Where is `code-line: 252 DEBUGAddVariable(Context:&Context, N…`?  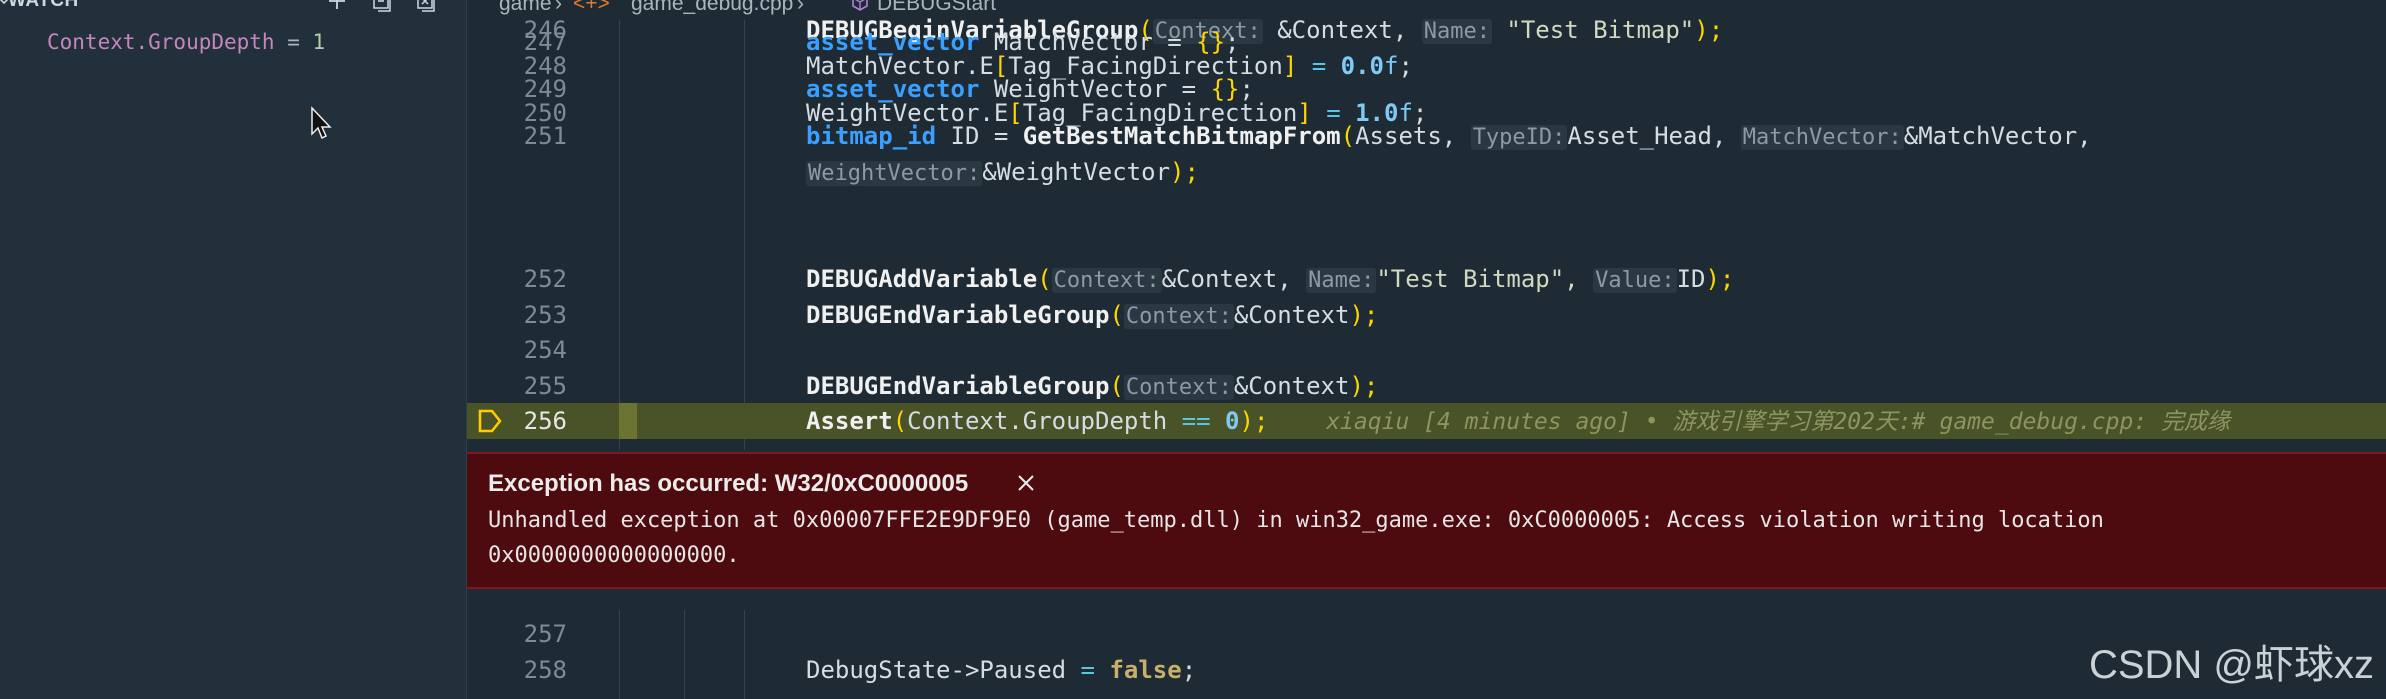
code-line: 252 DEBUGAddVariable(Context:&Context, N… is located at coordinates (1426, 279).